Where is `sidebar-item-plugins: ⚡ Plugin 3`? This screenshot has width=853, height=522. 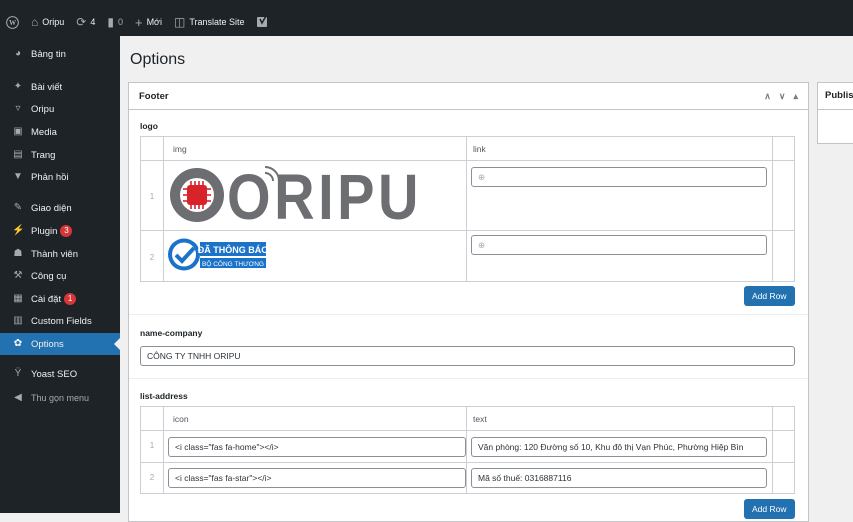 sidebar-item-plugins: ⚡ Plugin 3 is located at coordinates (60, 231).